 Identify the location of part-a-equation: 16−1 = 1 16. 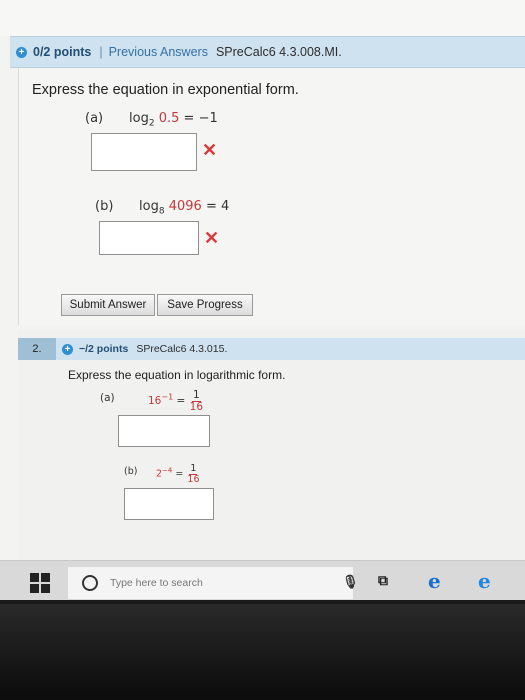
(176, 401).